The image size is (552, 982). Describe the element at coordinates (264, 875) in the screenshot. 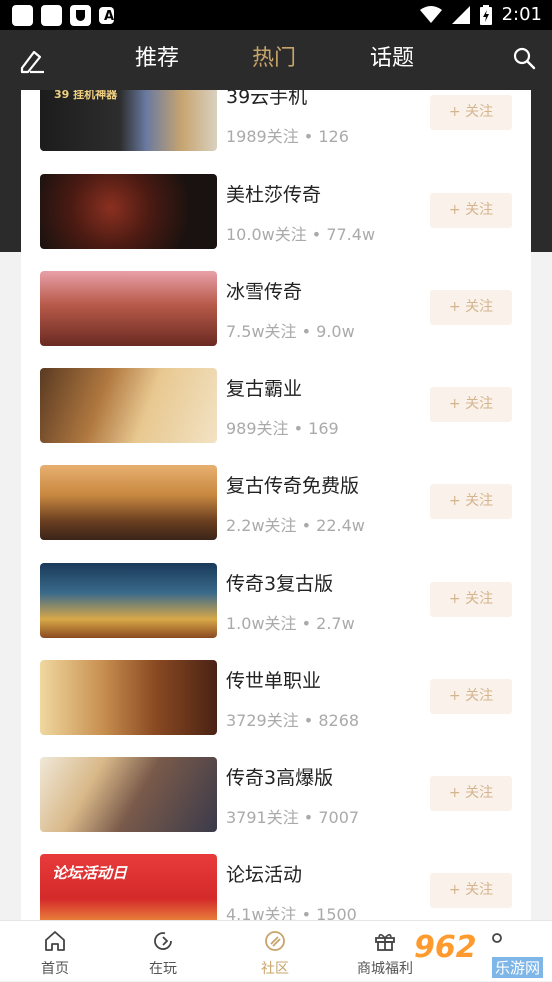

I see `game-name: 论坛活动` at that location.